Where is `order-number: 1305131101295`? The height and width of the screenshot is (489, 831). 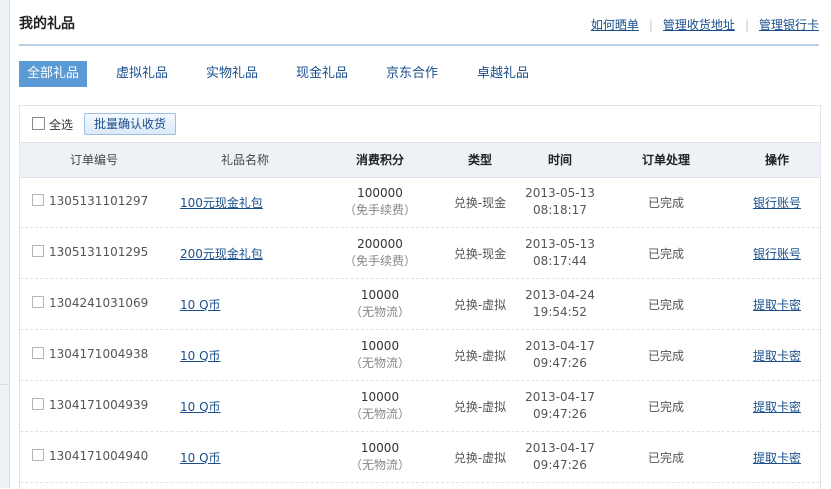 order-number: 1305131101295 is located at coordinates (99, 252).